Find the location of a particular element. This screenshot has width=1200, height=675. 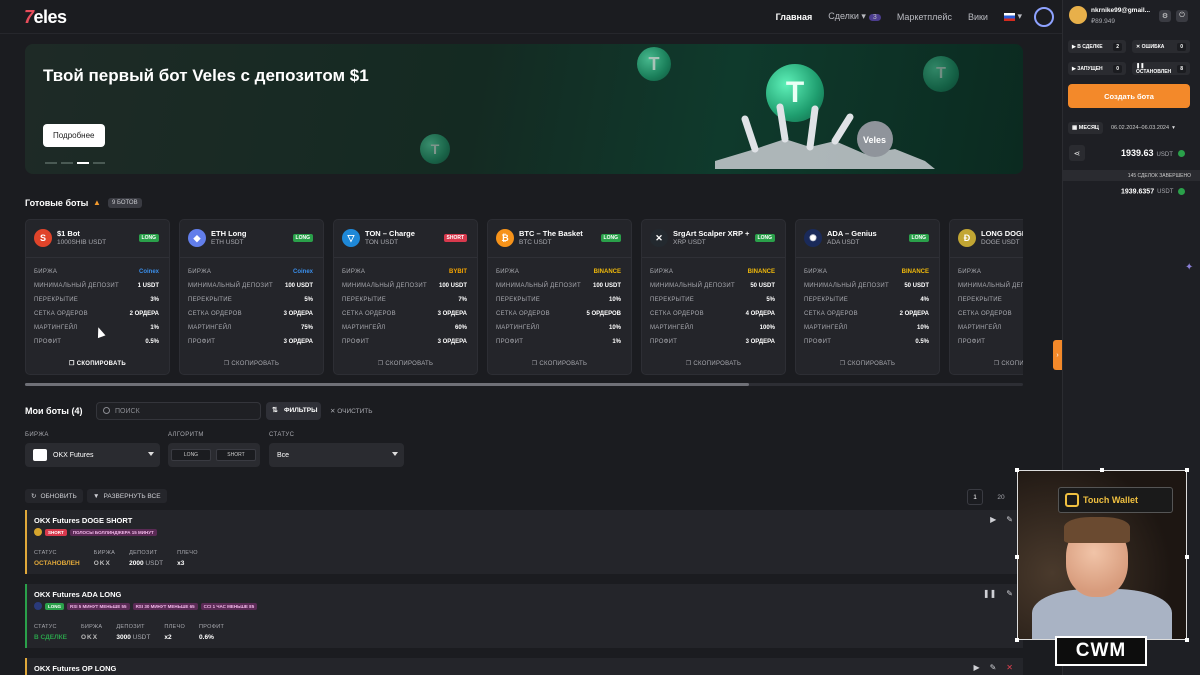

card-row-label: СЕТКА ОРДЕРОВ is located at coordinates (985, 314).